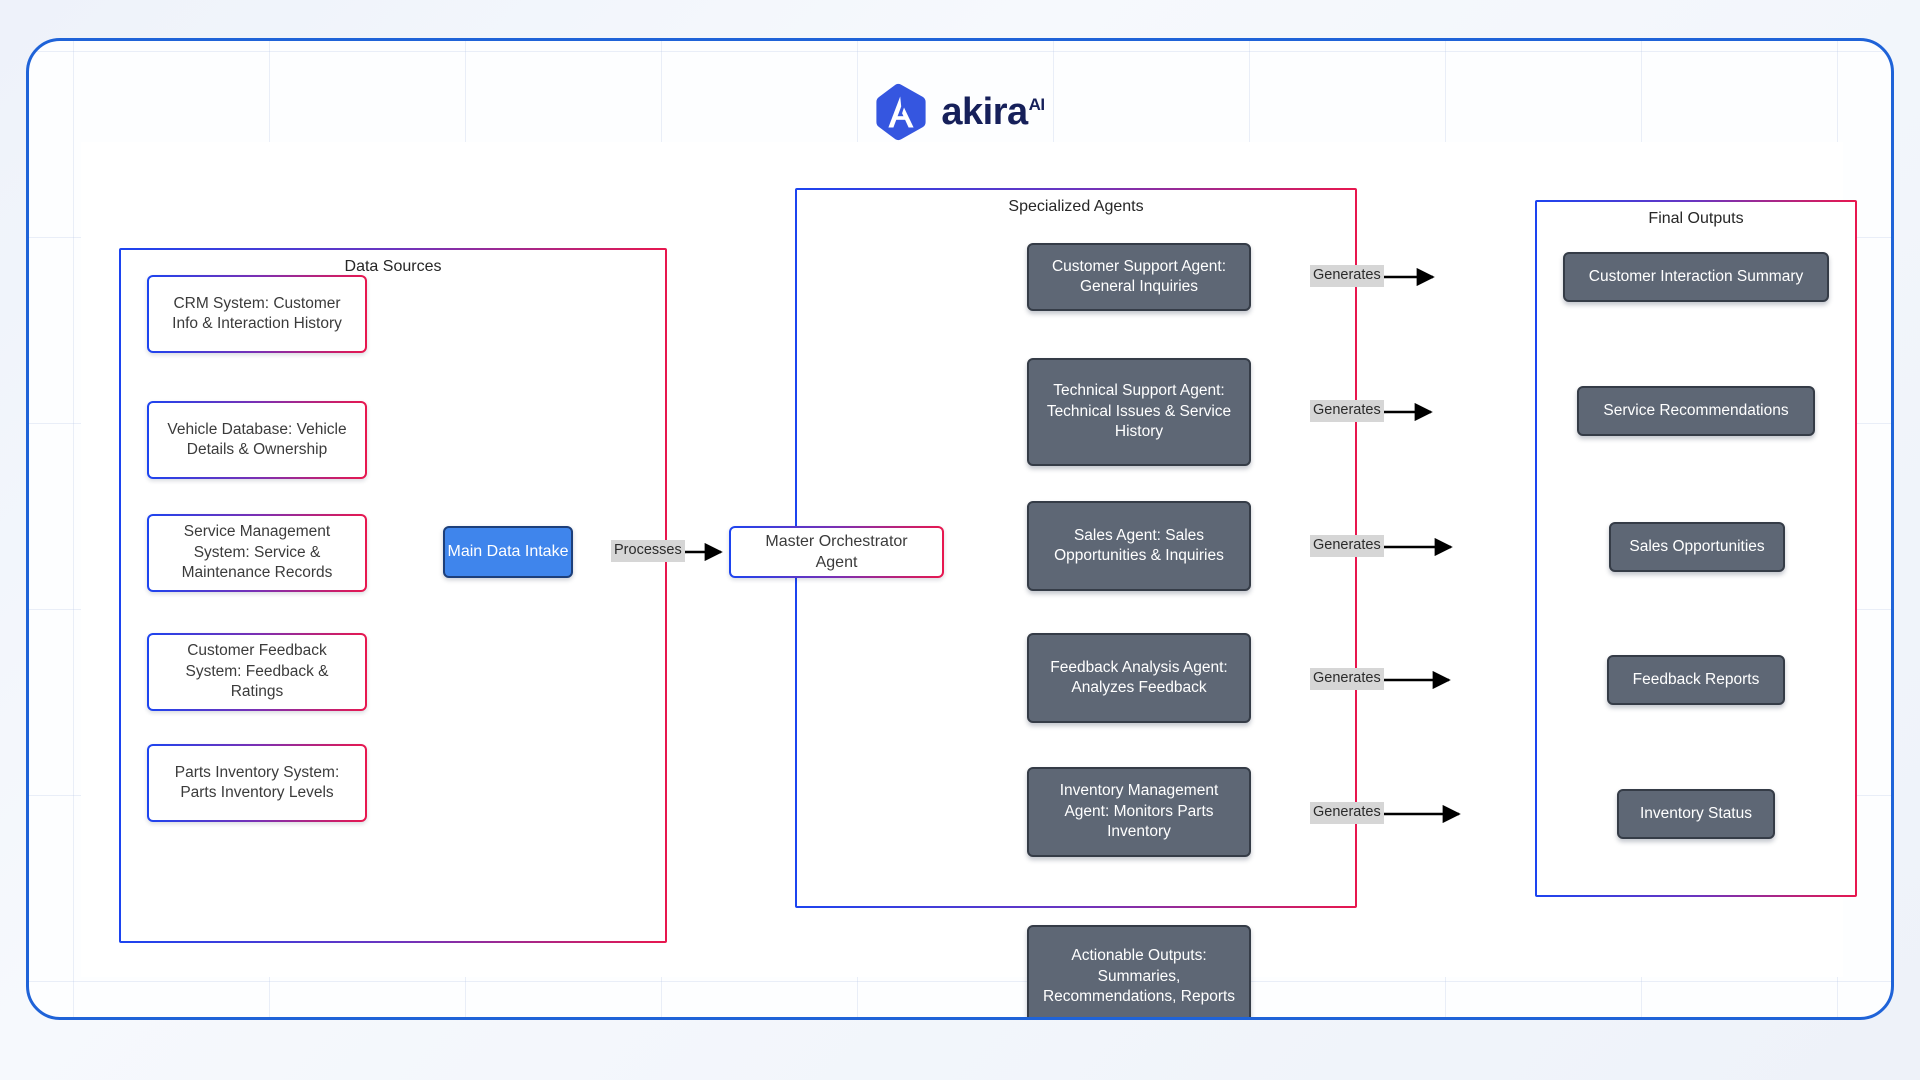 The width and height of the screenshot is (1920, 1080). I want to click on node-output-service-recommendations: Service Recommendations, so click(1696, 411).